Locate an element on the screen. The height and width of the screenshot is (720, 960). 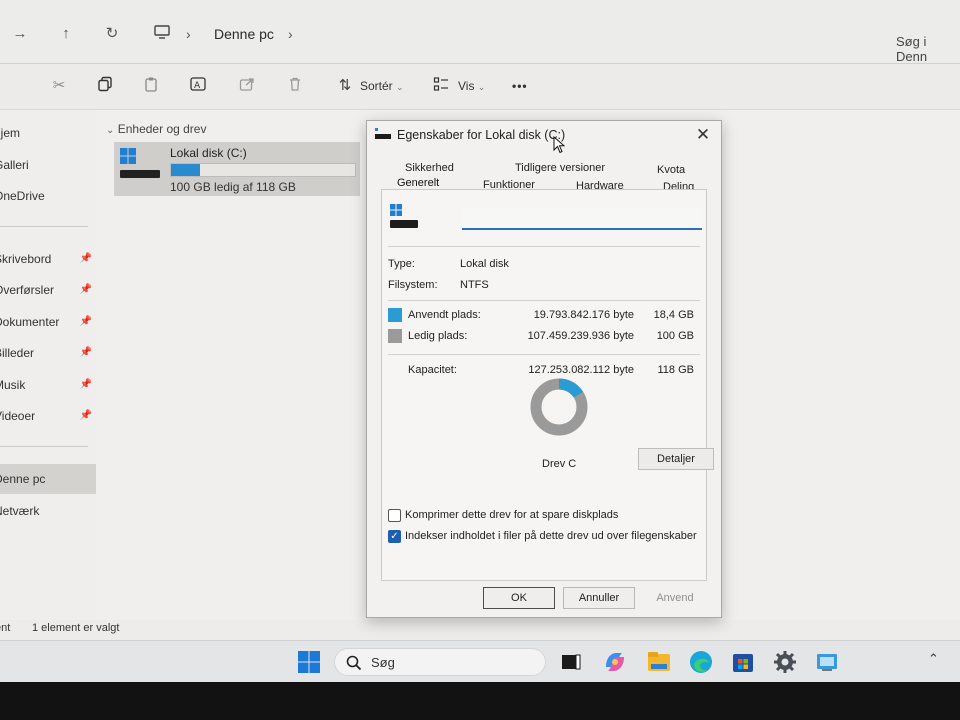
tab-security: Sikkerhed is located at coordinates (429, 168).